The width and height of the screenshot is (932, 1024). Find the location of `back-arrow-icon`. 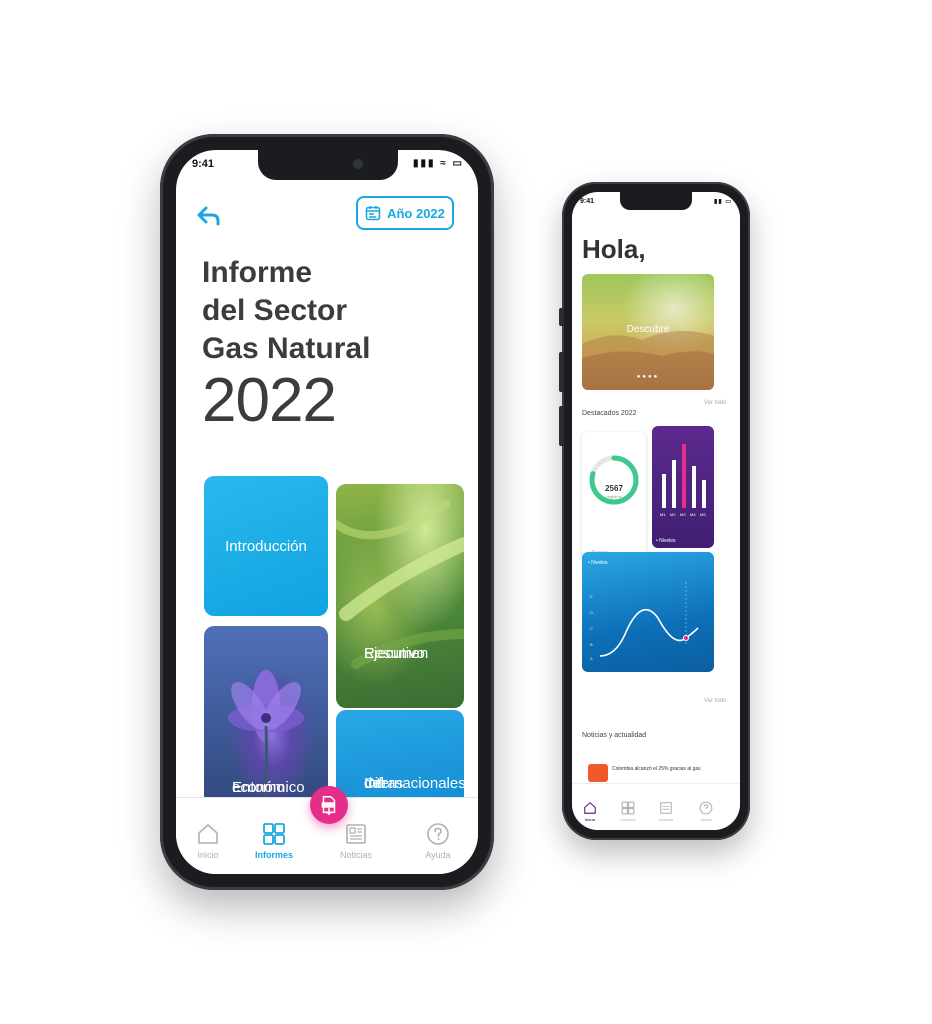

back-arrow-icon is located at coordinates (208, 216).